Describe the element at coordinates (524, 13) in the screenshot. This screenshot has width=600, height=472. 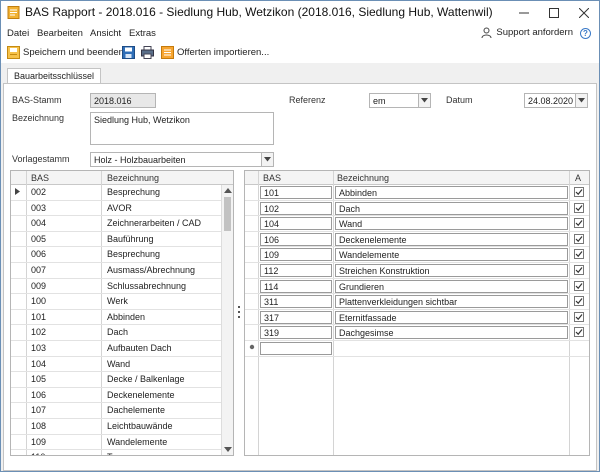
I see `minimize-button` at that location.